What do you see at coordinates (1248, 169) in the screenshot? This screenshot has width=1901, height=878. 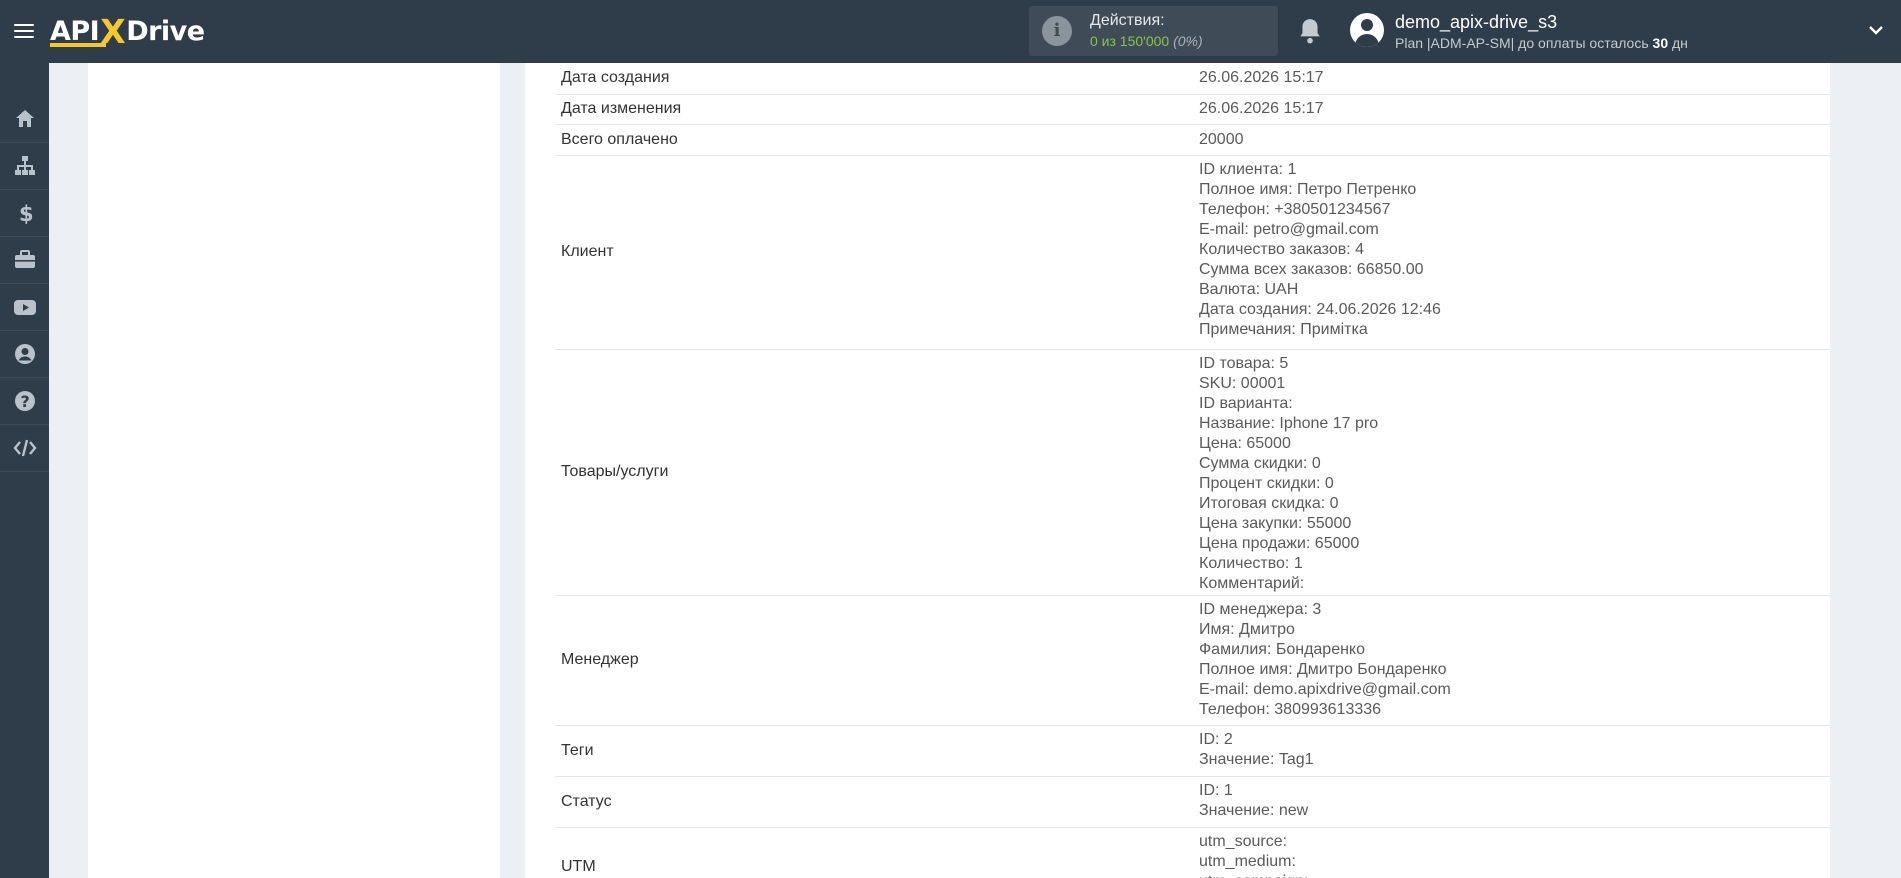 I see `value-line: ID клиента: 1` at bounding box center [1248, 169].